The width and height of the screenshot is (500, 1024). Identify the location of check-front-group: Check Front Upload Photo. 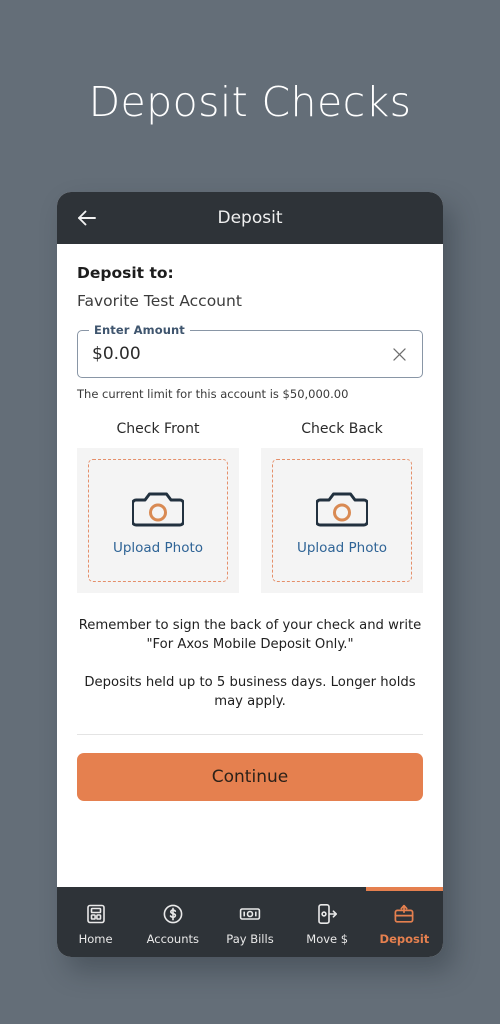
(158, 507).